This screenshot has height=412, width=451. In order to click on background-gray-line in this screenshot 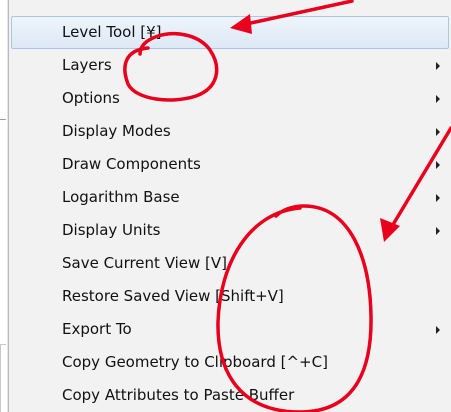, I will do `click(0, 378)`.